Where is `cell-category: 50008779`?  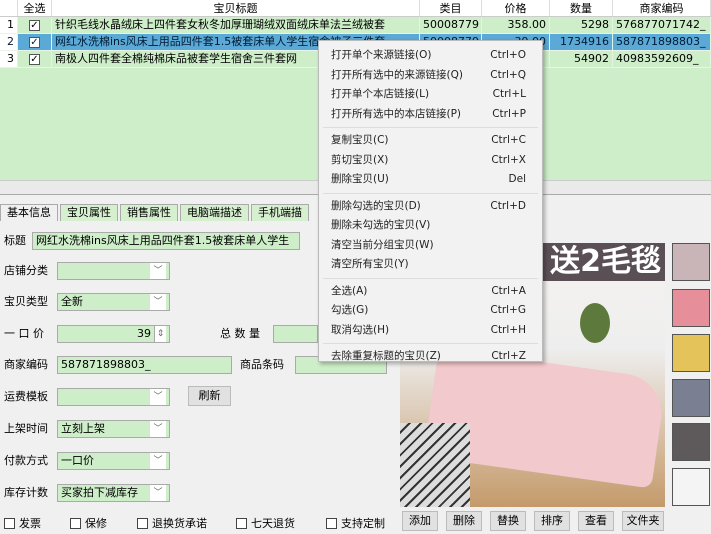 cell-category: 50008779 is located at coordinates (451, 25).